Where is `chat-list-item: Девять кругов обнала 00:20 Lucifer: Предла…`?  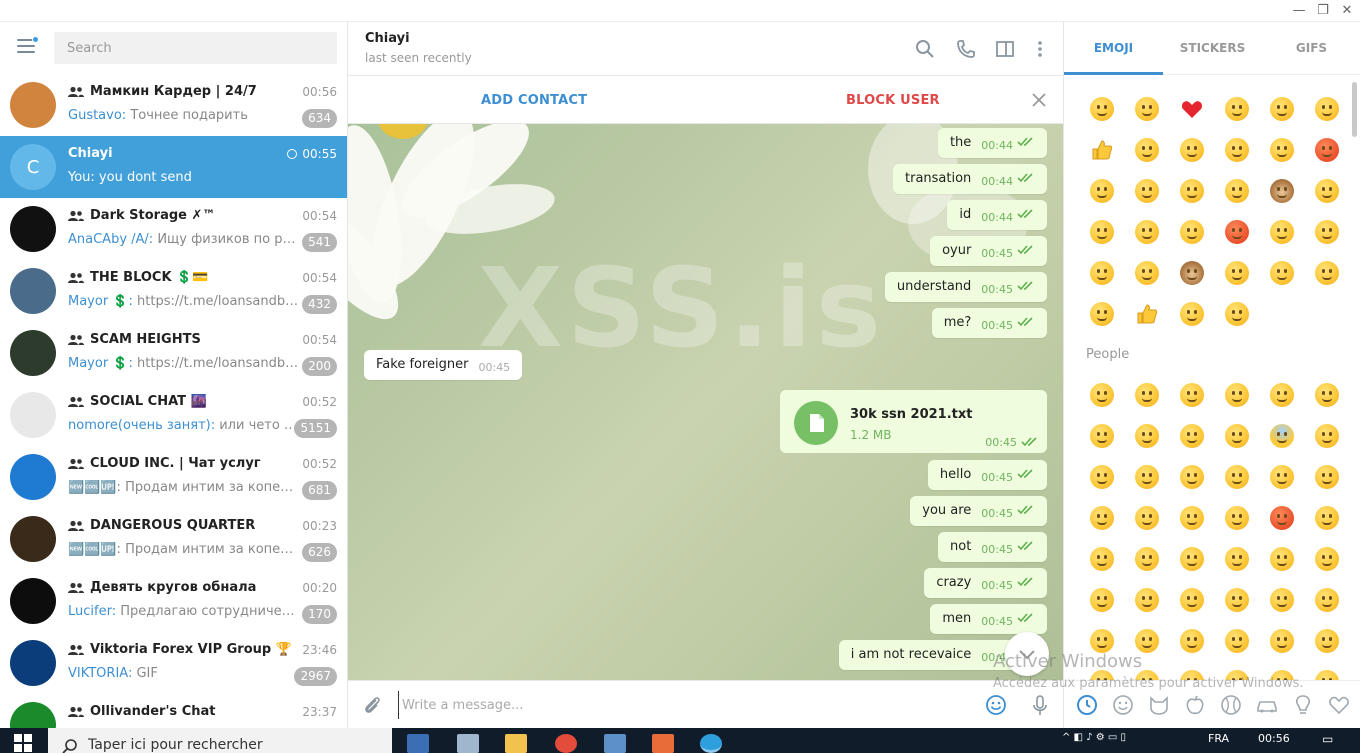 chat-list-item: Девять кругов обнала 00:20 Lucifer: Предла… is located at coordinates (173, 601).